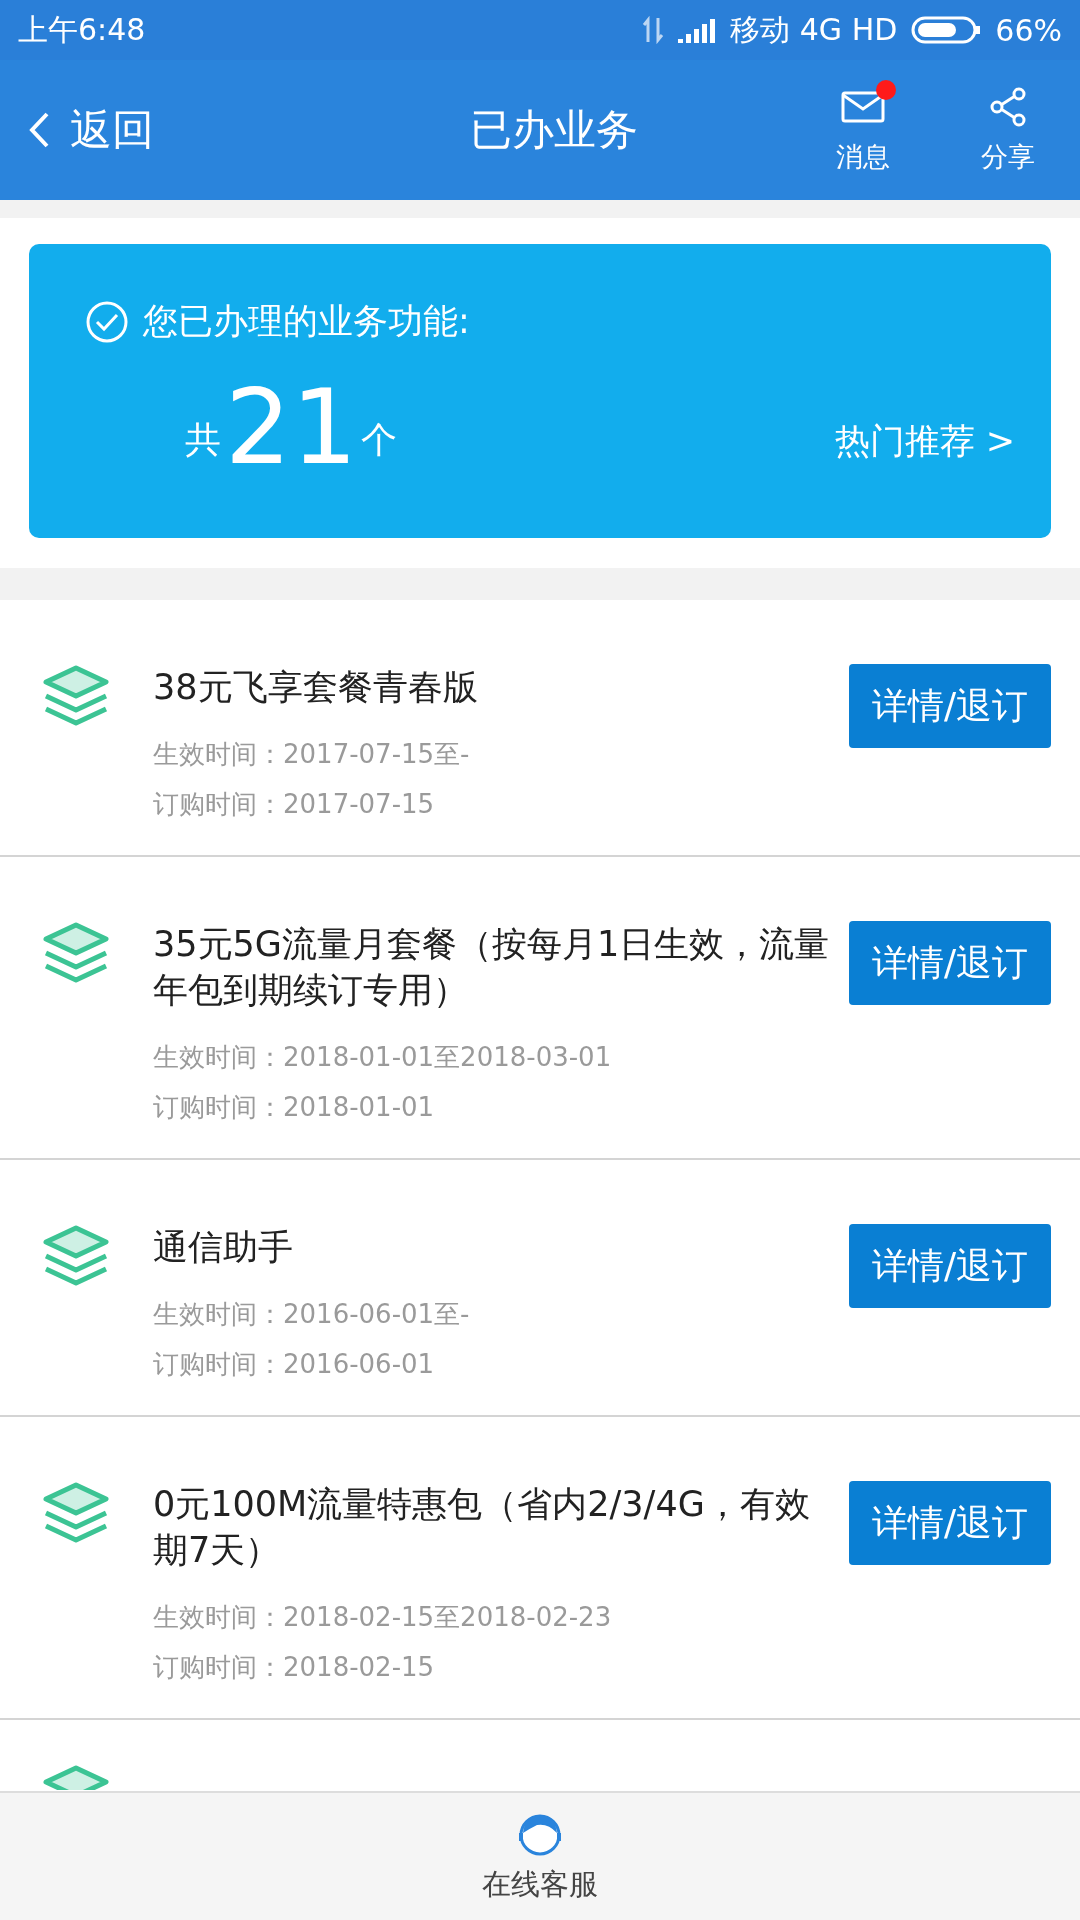 The height and width of the screenshot is (1920, 1080). Describe the element at coordinates (653, 30) in the screenshot. I see `data-arrows-icon` at that location.